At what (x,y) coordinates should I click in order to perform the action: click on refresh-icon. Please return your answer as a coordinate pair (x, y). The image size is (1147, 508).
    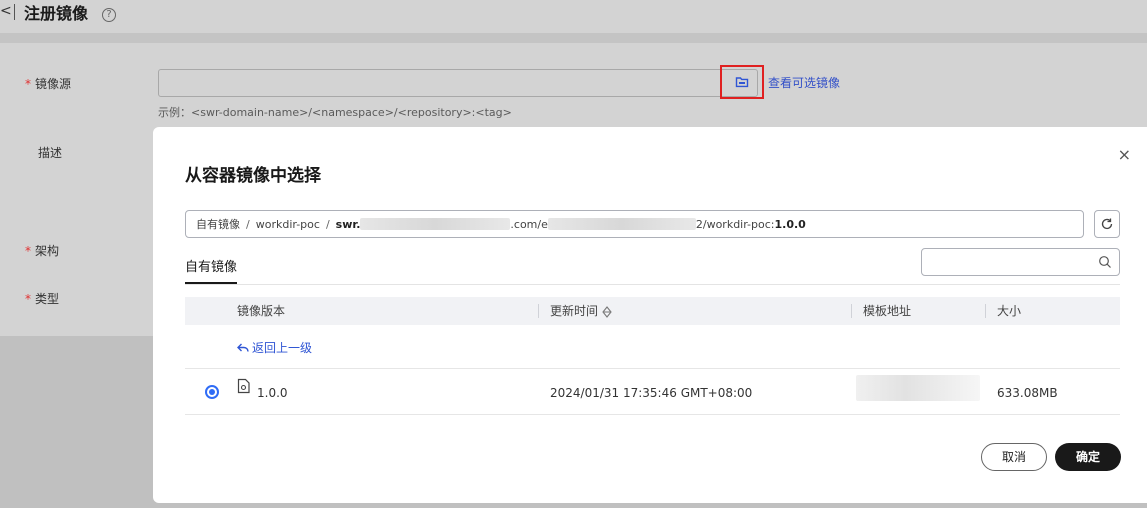
    Looking at the image, I should click on (1107, 224).